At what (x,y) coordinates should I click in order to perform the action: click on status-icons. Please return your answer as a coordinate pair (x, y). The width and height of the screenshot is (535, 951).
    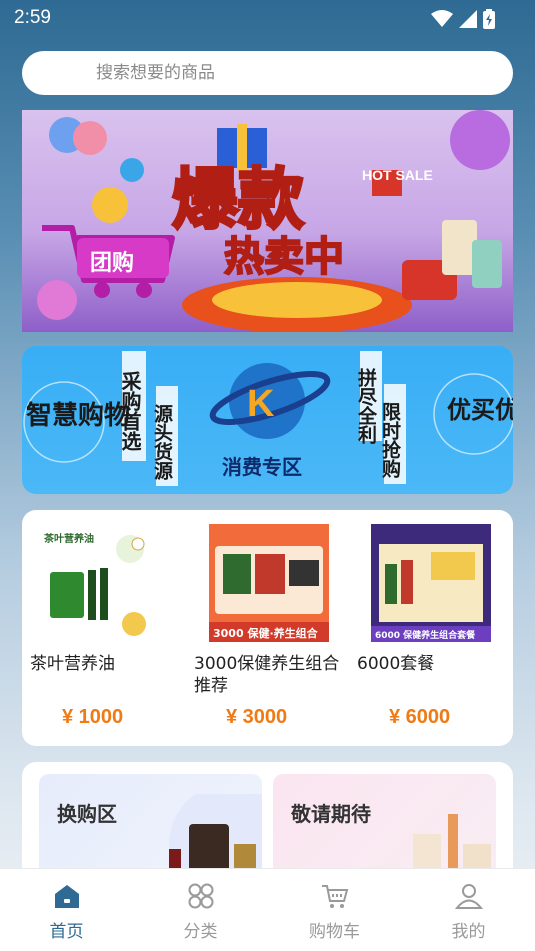
    Looking at the image, I should click on (463, 19).